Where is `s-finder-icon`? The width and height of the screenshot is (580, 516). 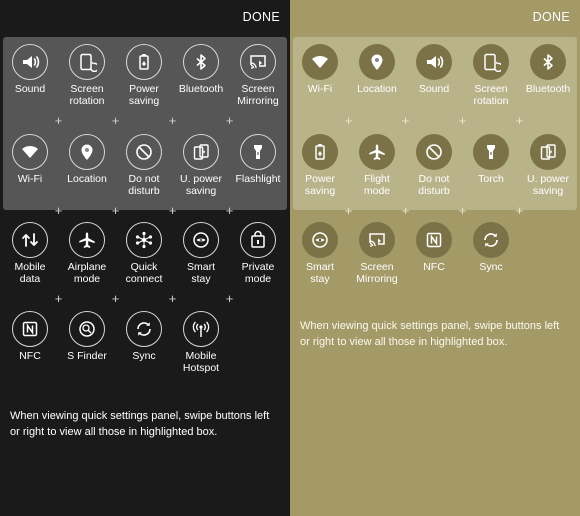 s-finder-icon is located at coordinates (87, 329).